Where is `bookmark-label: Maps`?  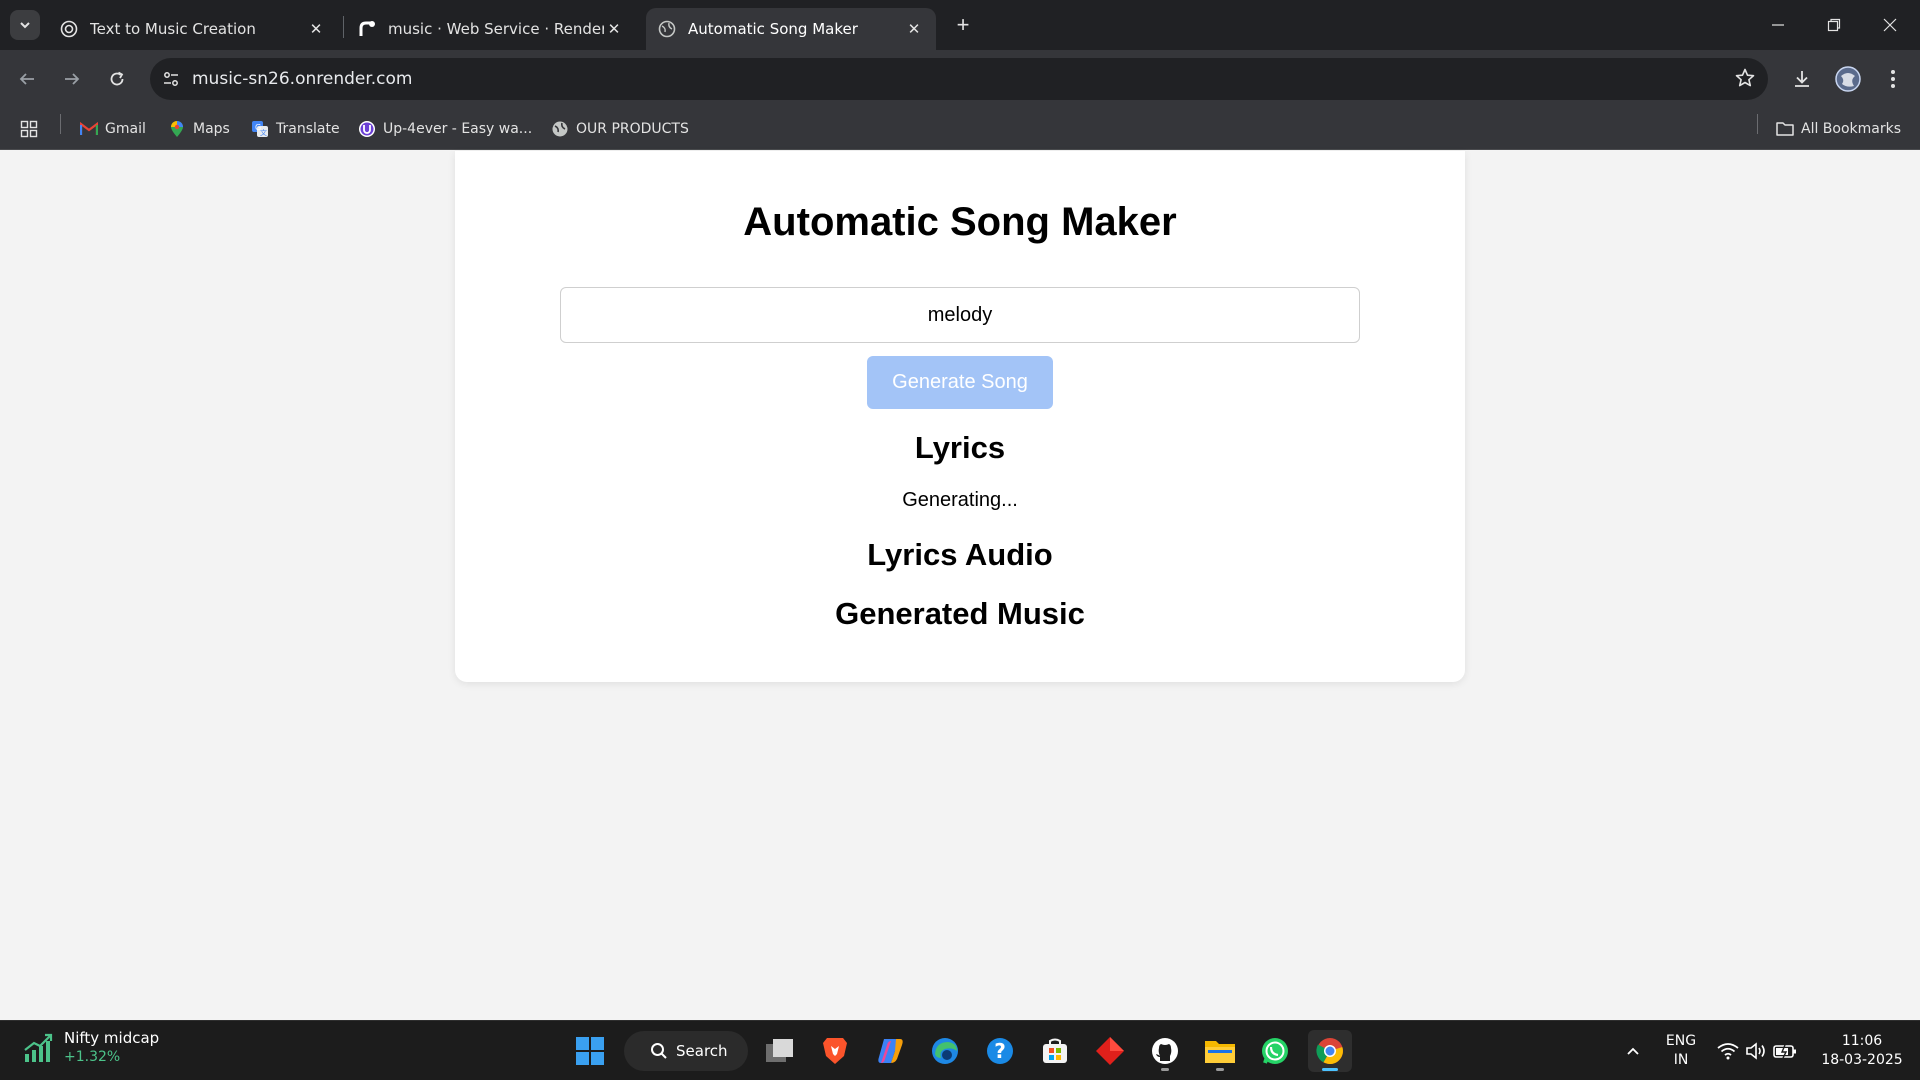 bookmark-label: Maps is located at coordinates (211, 129).